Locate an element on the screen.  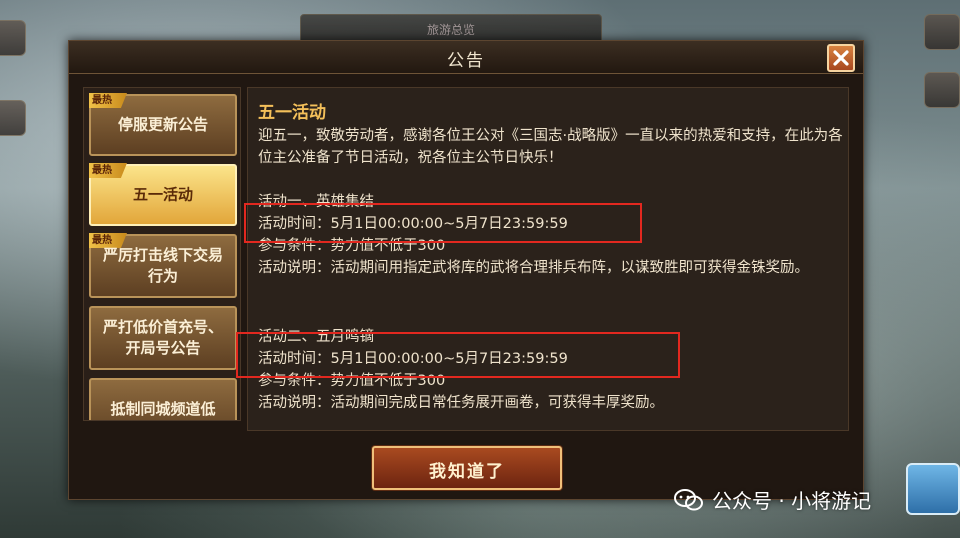
right-bottom-app-icon is located at coordinates (933, 489).